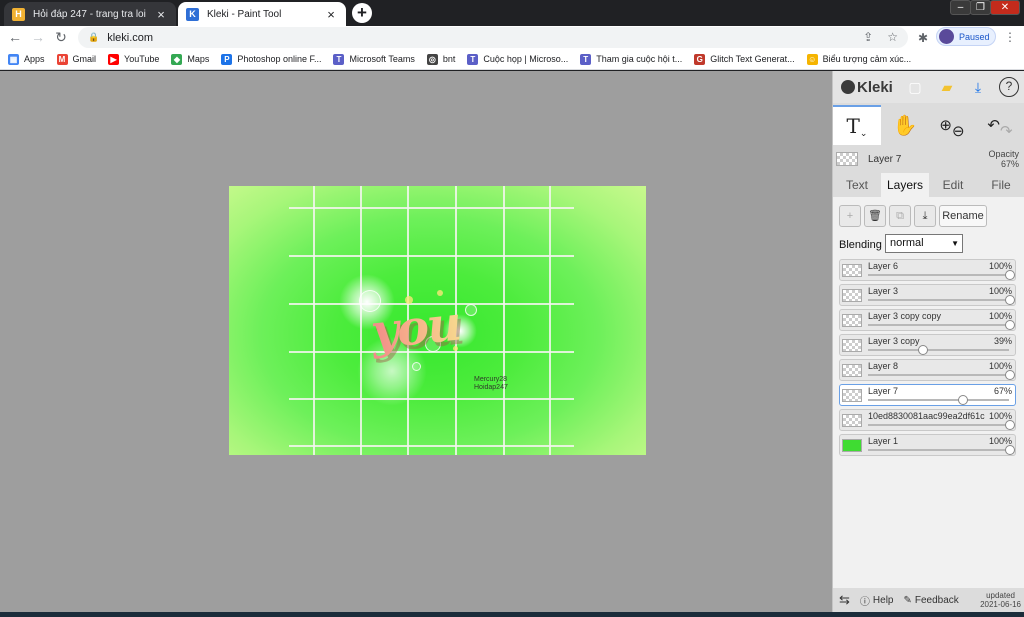 Image resolution: width=1024 pixels, height=617 pixels. I want to click on feedback-link: ✎ Feedback, so click(930, 600).